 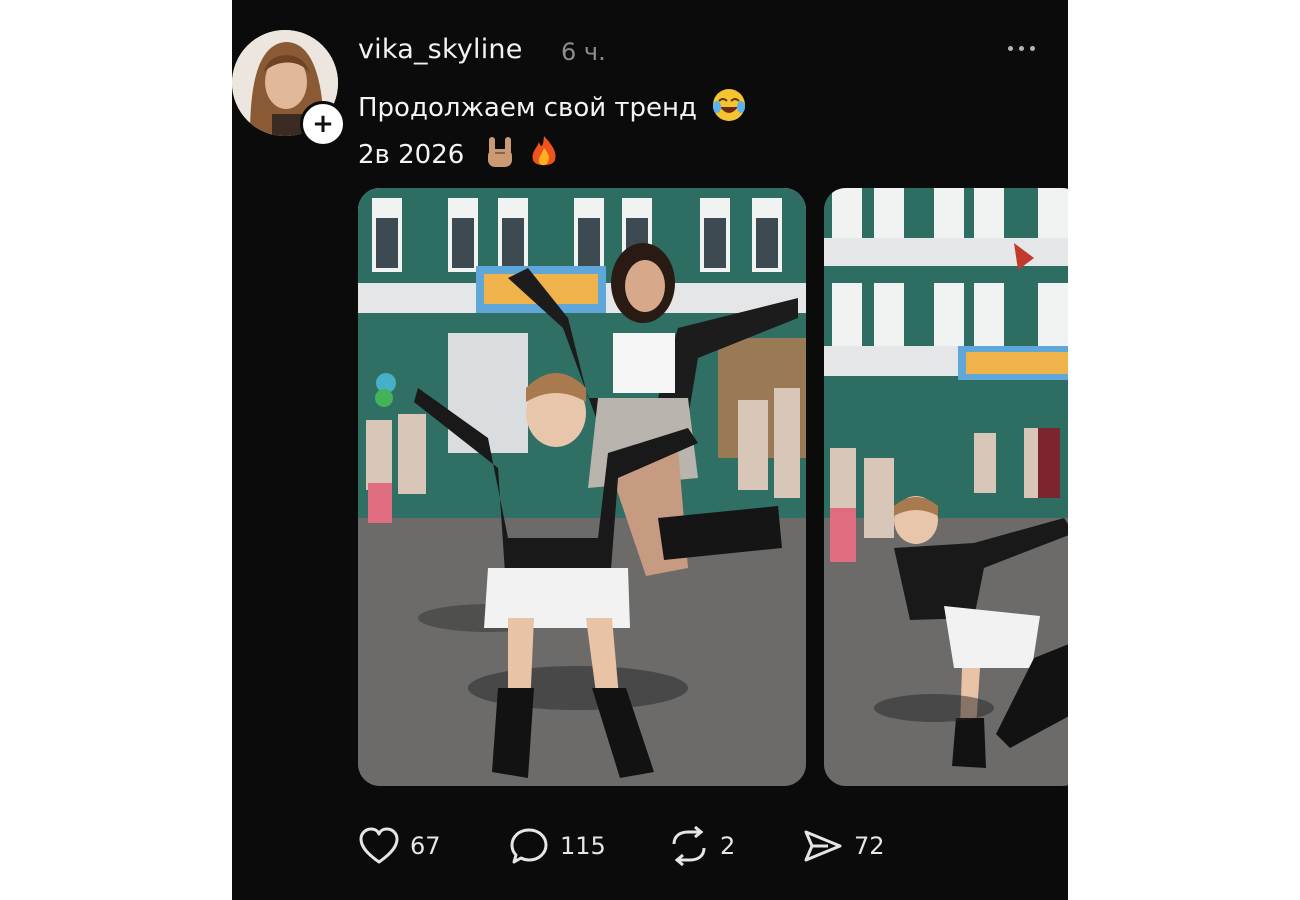 I want to click on caption-text-2: 2в 2026, so click(x=411, y=155).